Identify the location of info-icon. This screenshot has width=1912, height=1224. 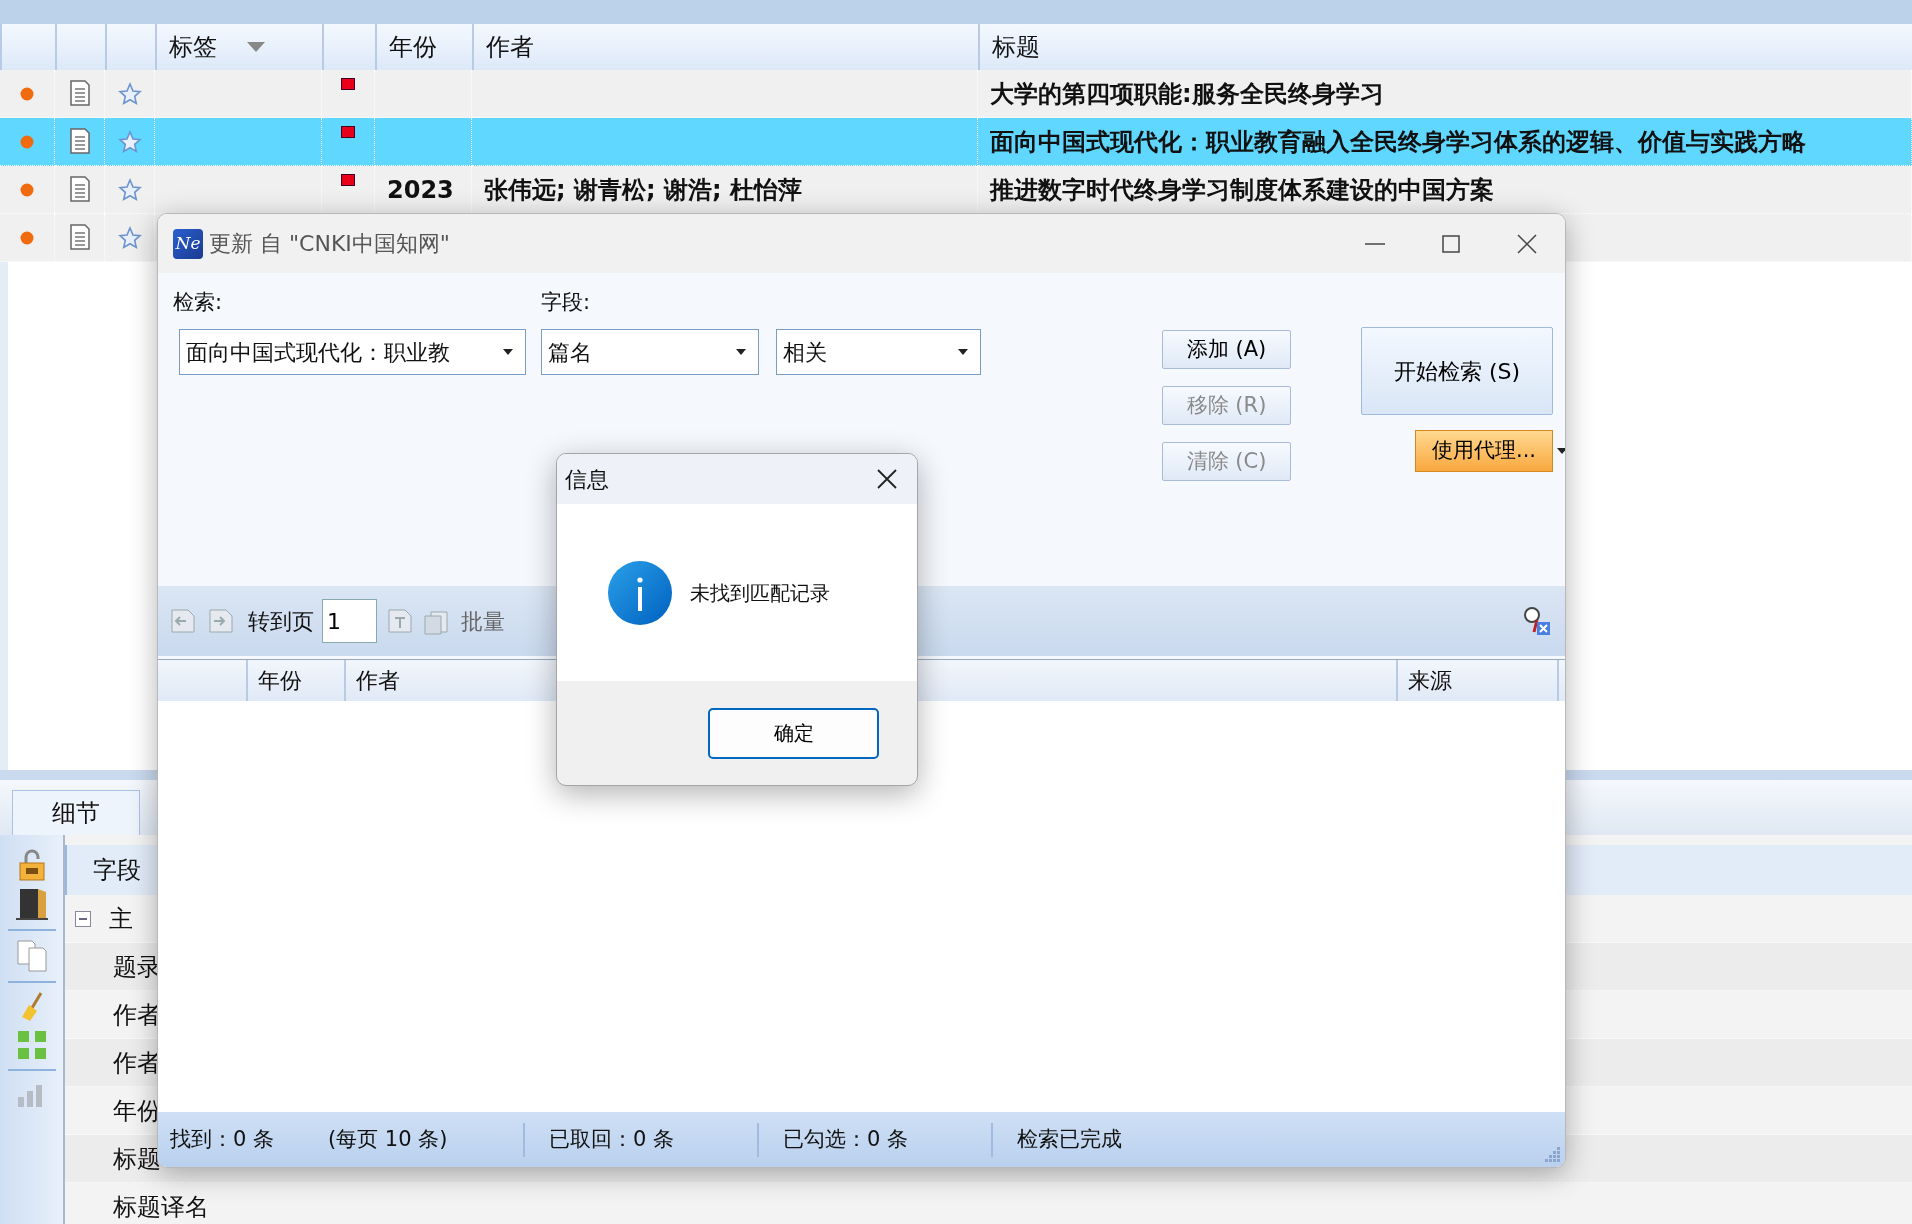
(640, 592).